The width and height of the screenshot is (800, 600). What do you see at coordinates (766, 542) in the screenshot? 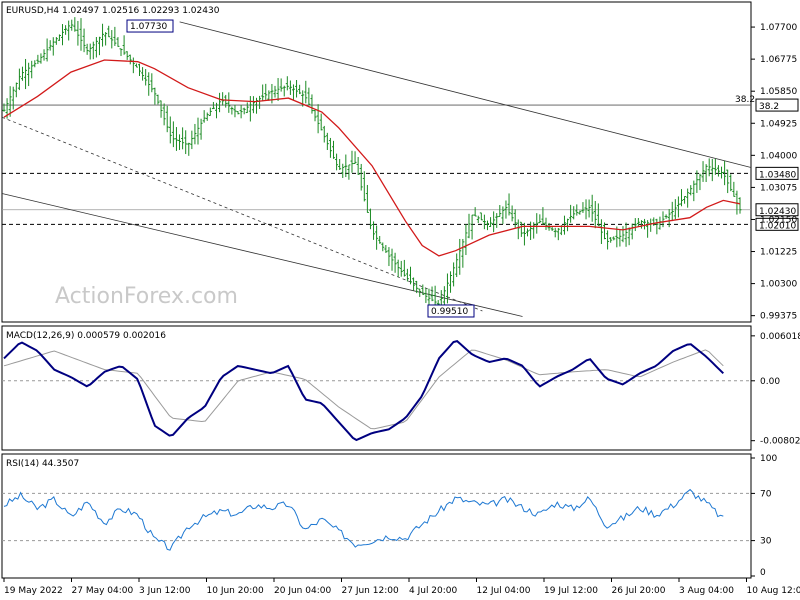
I see `rsi-tick-label: 30` at bounding box center [766, 542].